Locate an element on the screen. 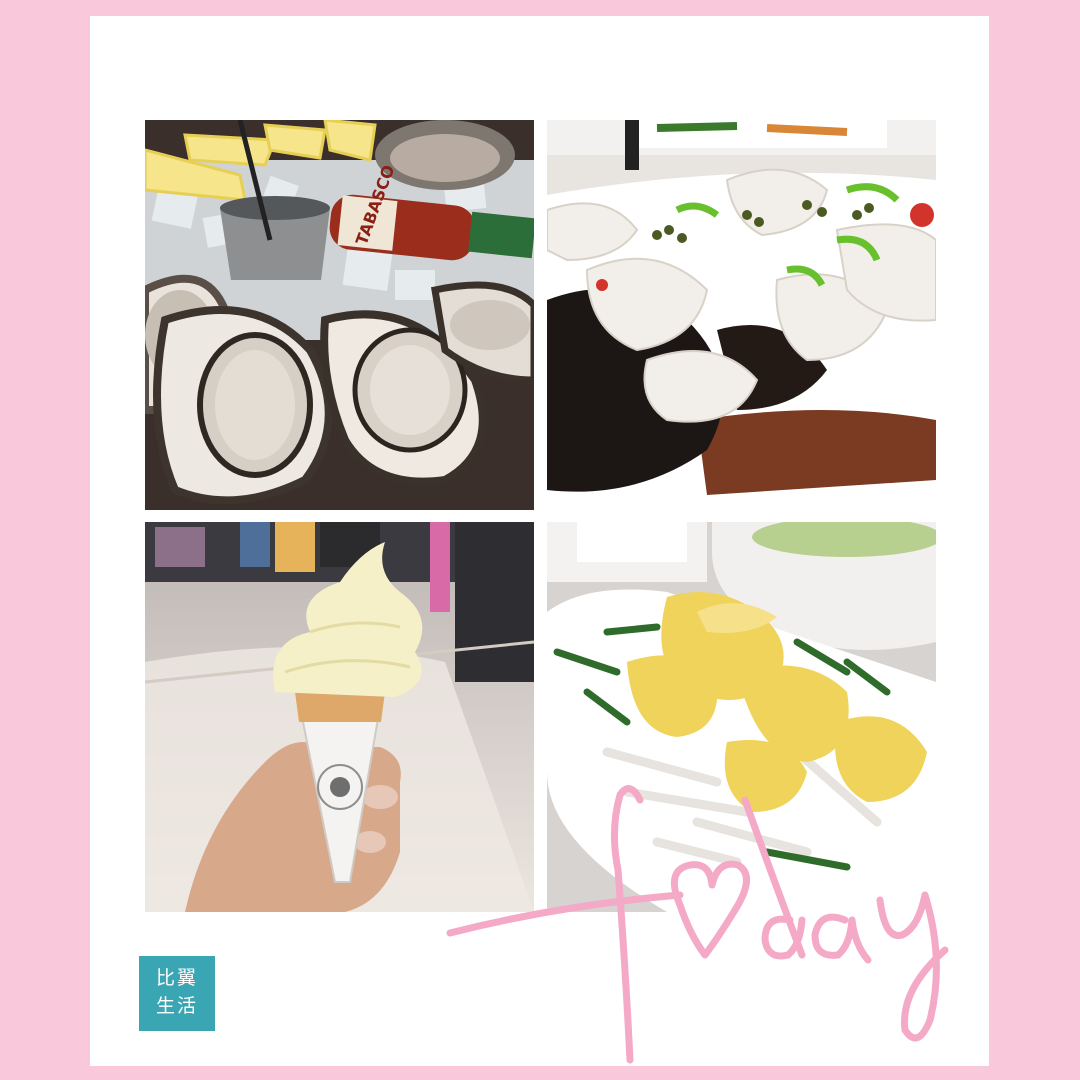 This screenshot has width=1080, height=1080. brand-logo: 比翼 生活 is located at coordinates (177, 993).